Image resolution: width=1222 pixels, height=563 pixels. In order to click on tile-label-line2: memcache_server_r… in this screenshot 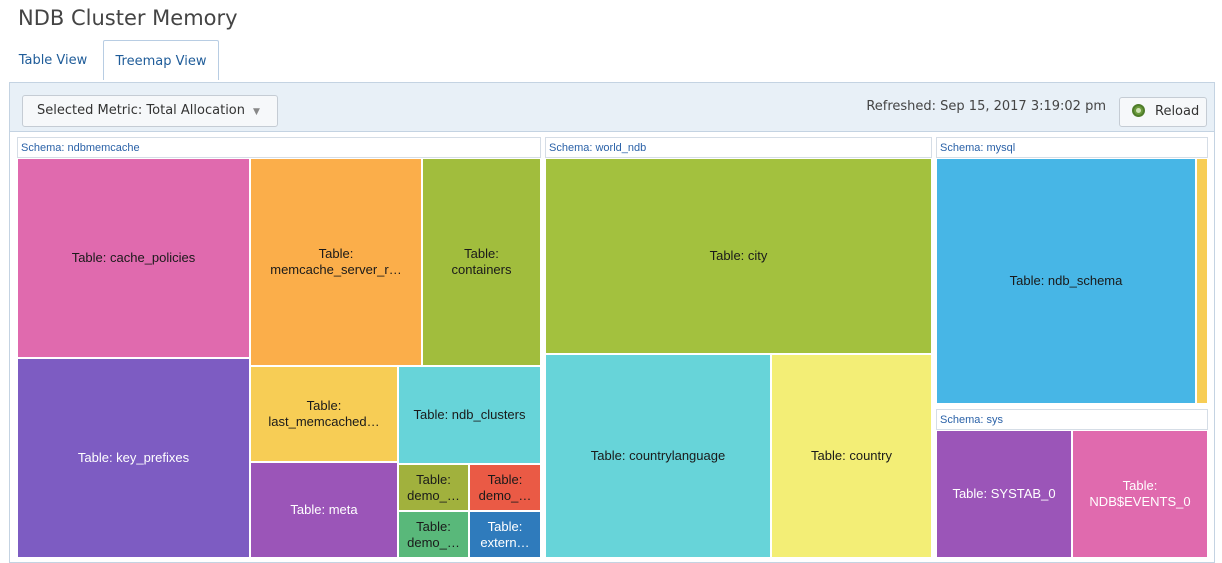, I will do `click(336, 269)`.